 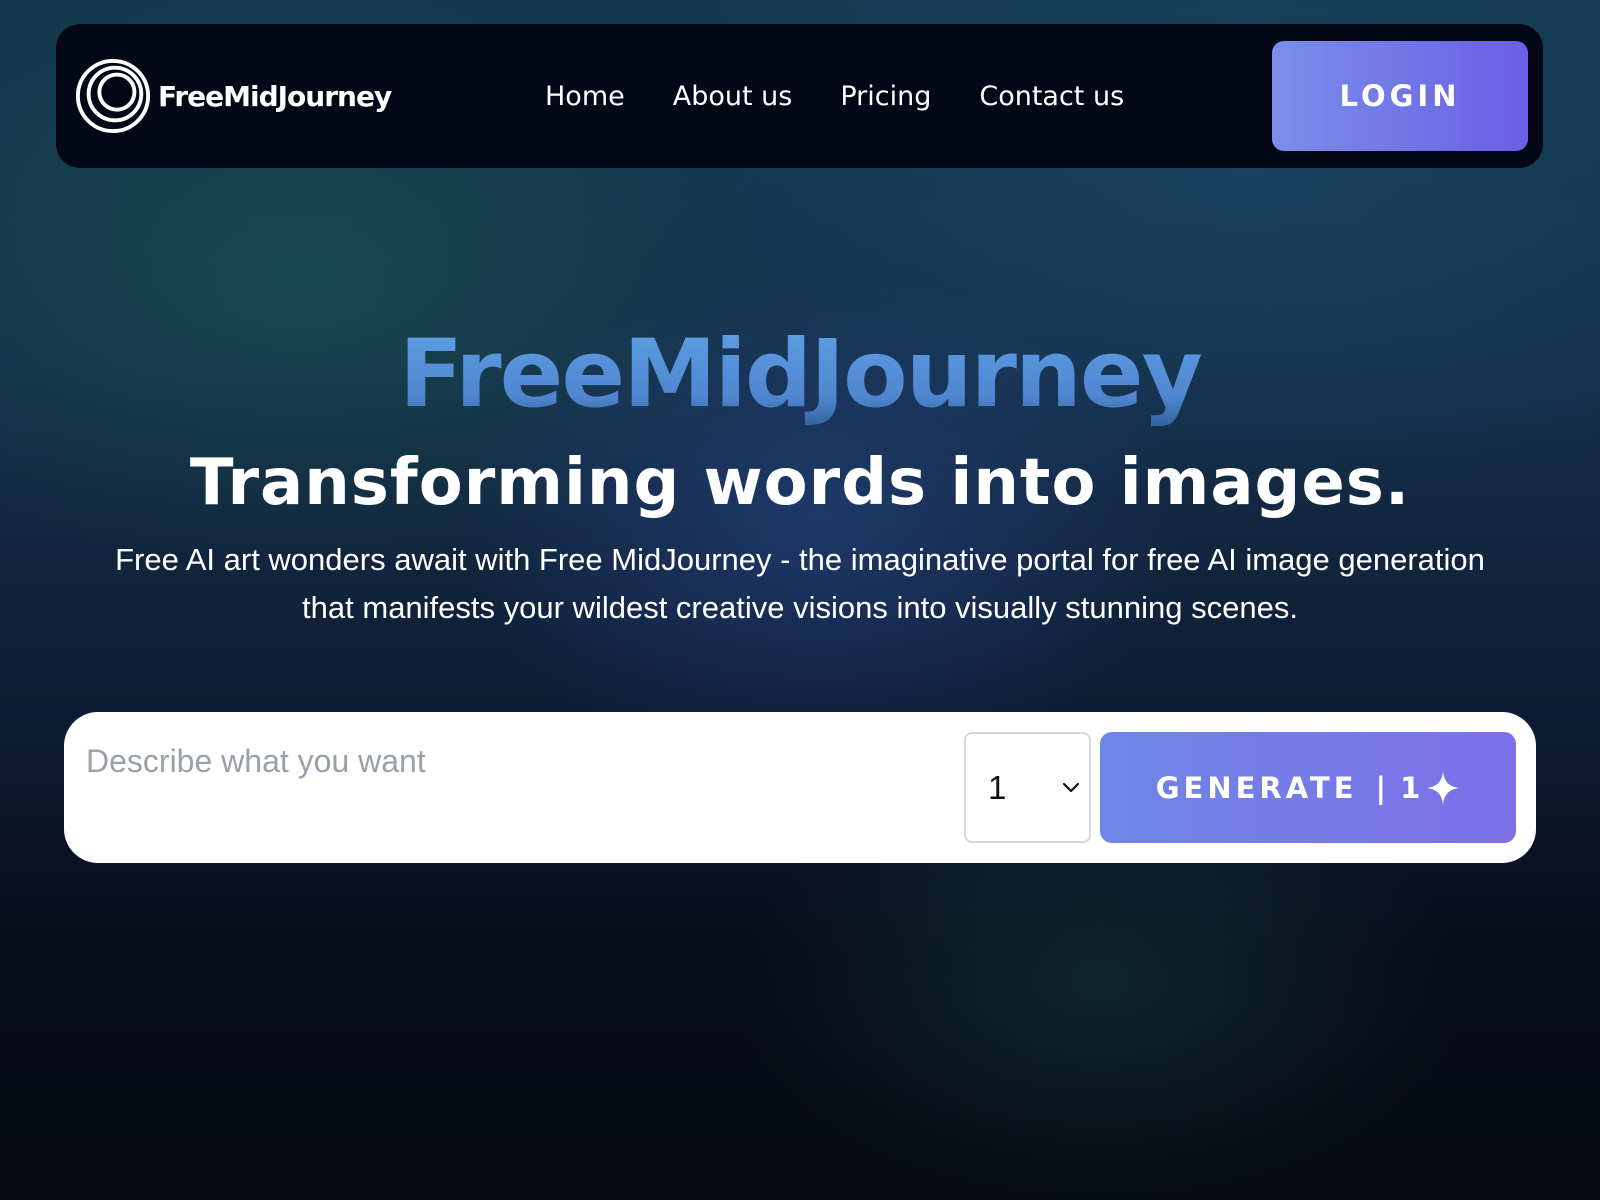 I want to click on sparkle-icon, so click(x=1443, y=787).